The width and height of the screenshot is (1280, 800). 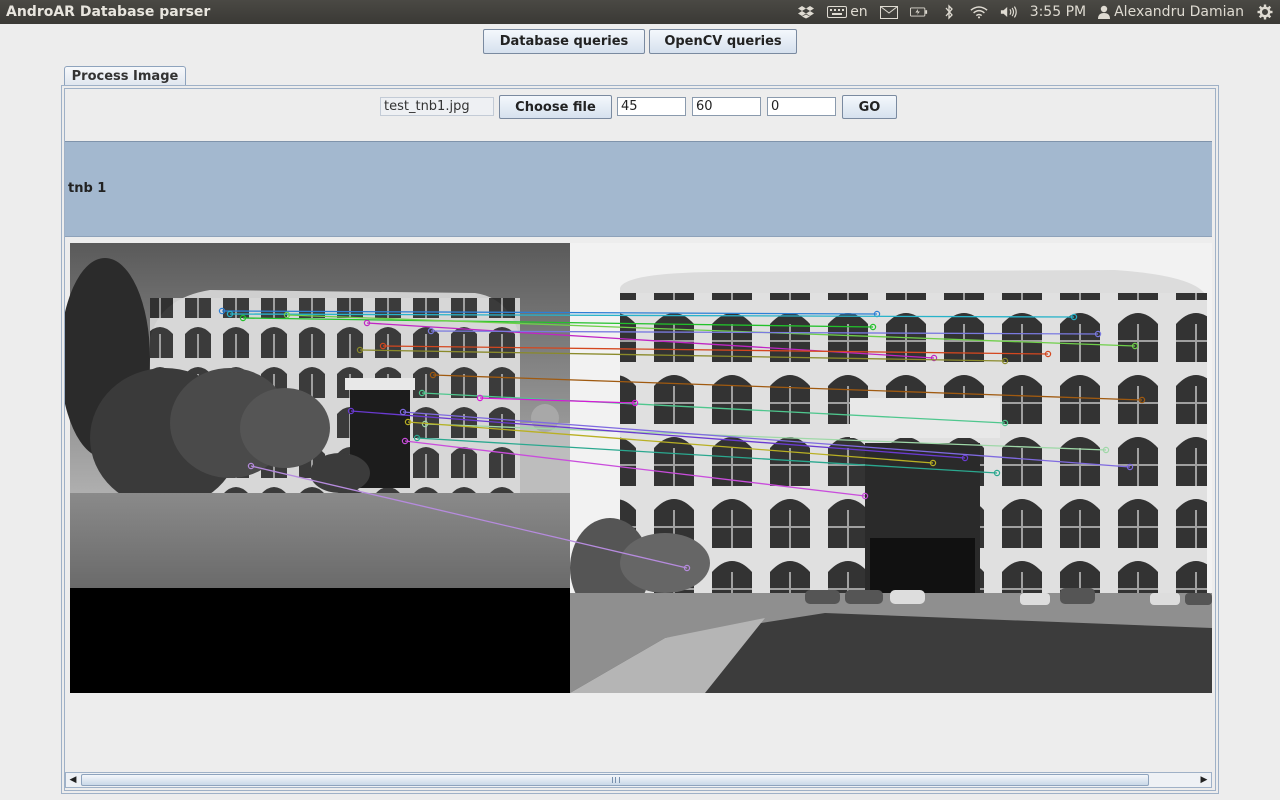 I want to click on user-name: Alexandru Damian, so click(x=1179, y=12).